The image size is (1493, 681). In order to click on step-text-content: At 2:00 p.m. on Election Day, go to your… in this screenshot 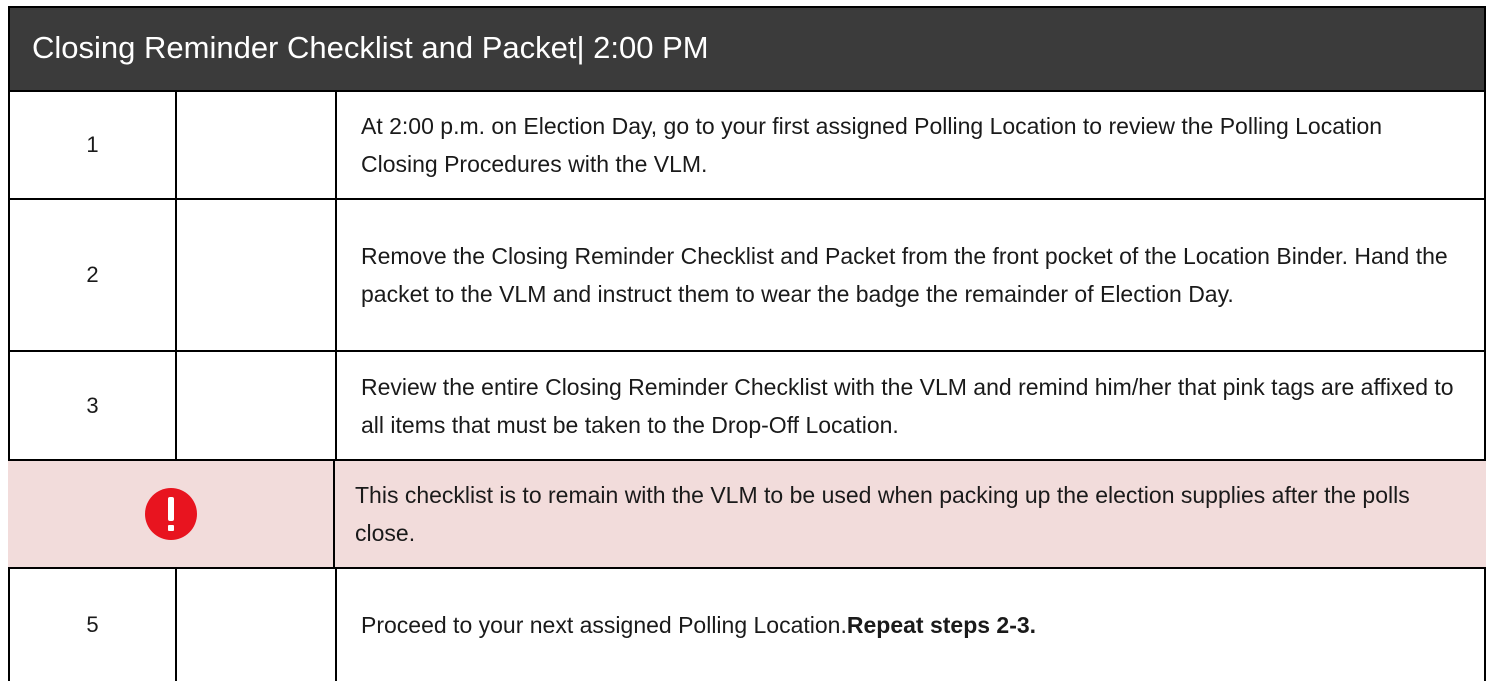, I will do `click(872, 145)`.